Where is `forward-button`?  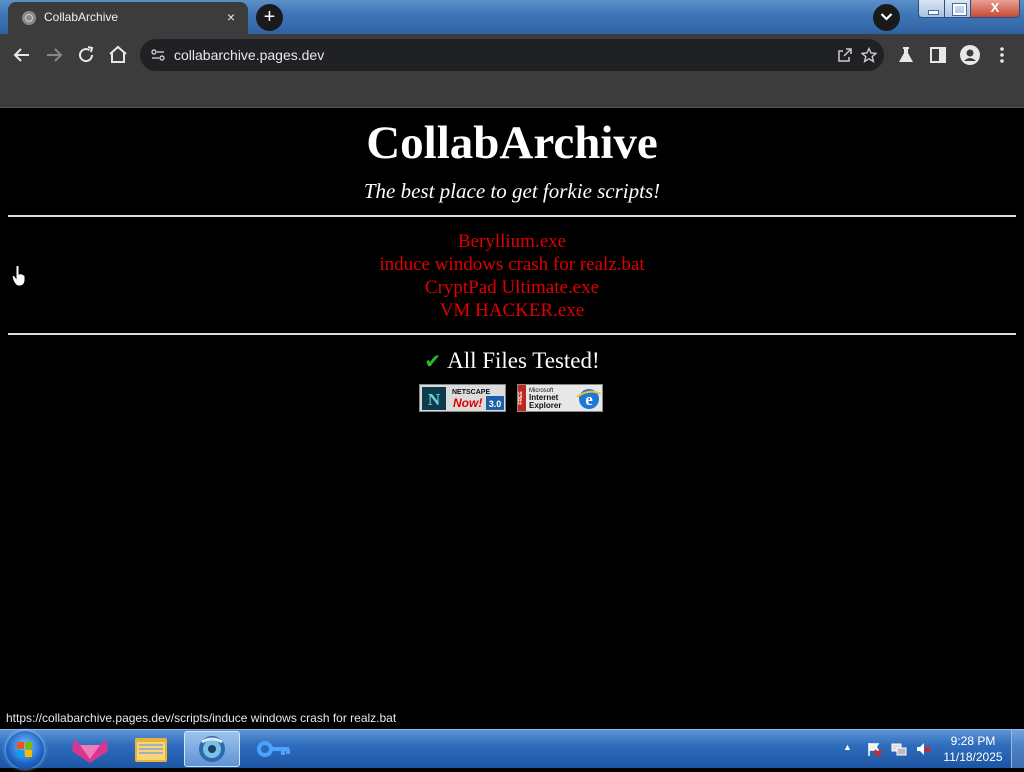 forward-button is located at coordinates (54, 55).